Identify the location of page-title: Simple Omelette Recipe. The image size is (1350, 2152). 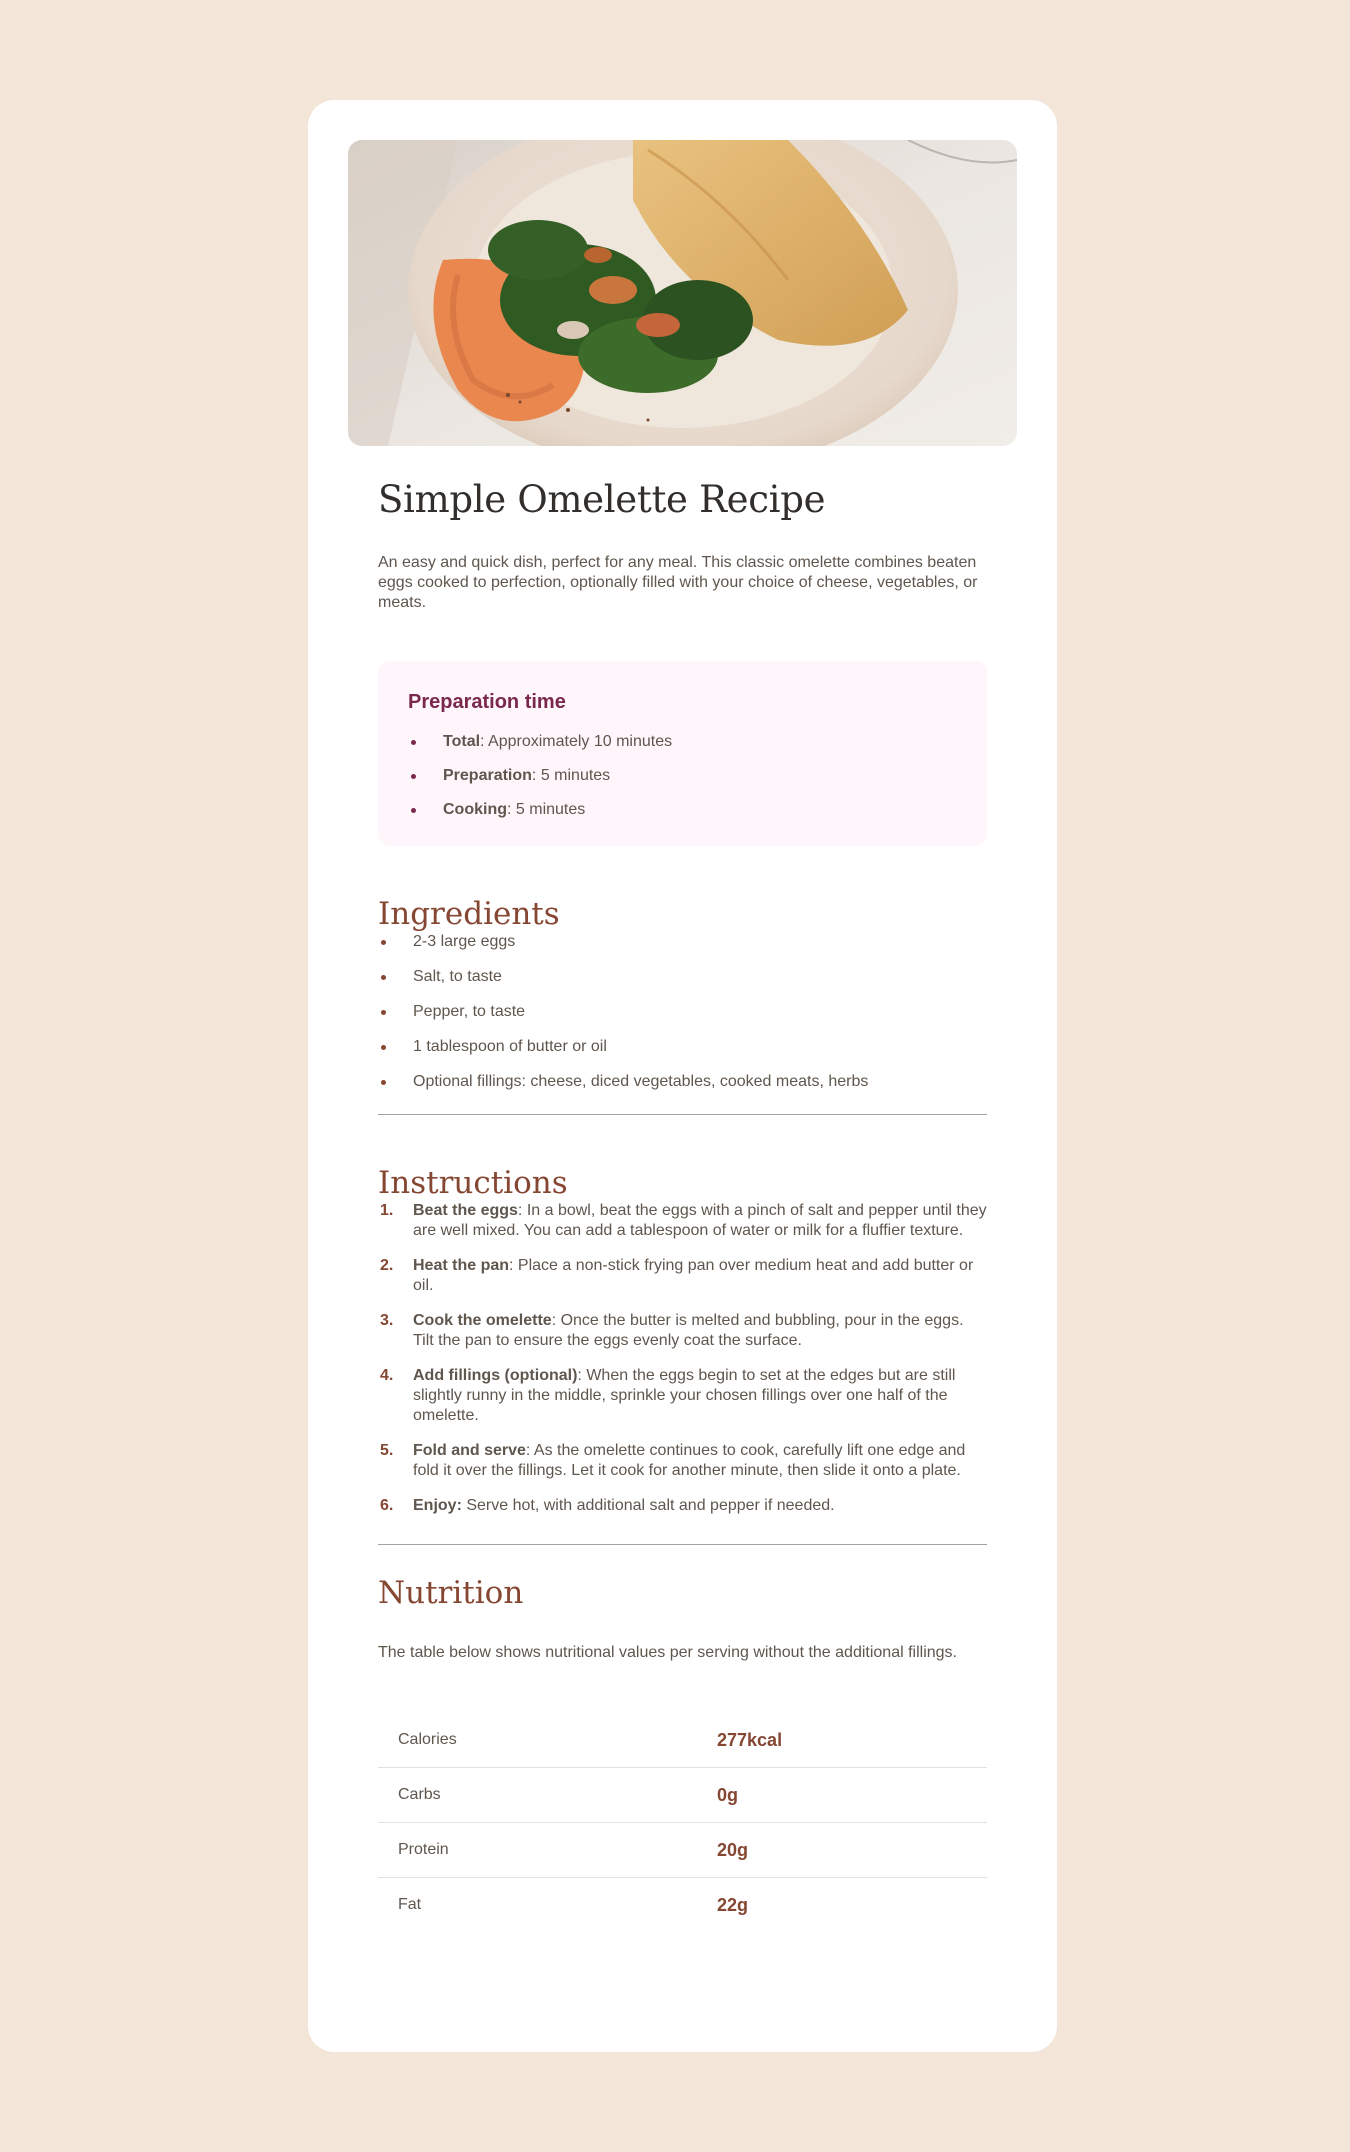
(602, 499).